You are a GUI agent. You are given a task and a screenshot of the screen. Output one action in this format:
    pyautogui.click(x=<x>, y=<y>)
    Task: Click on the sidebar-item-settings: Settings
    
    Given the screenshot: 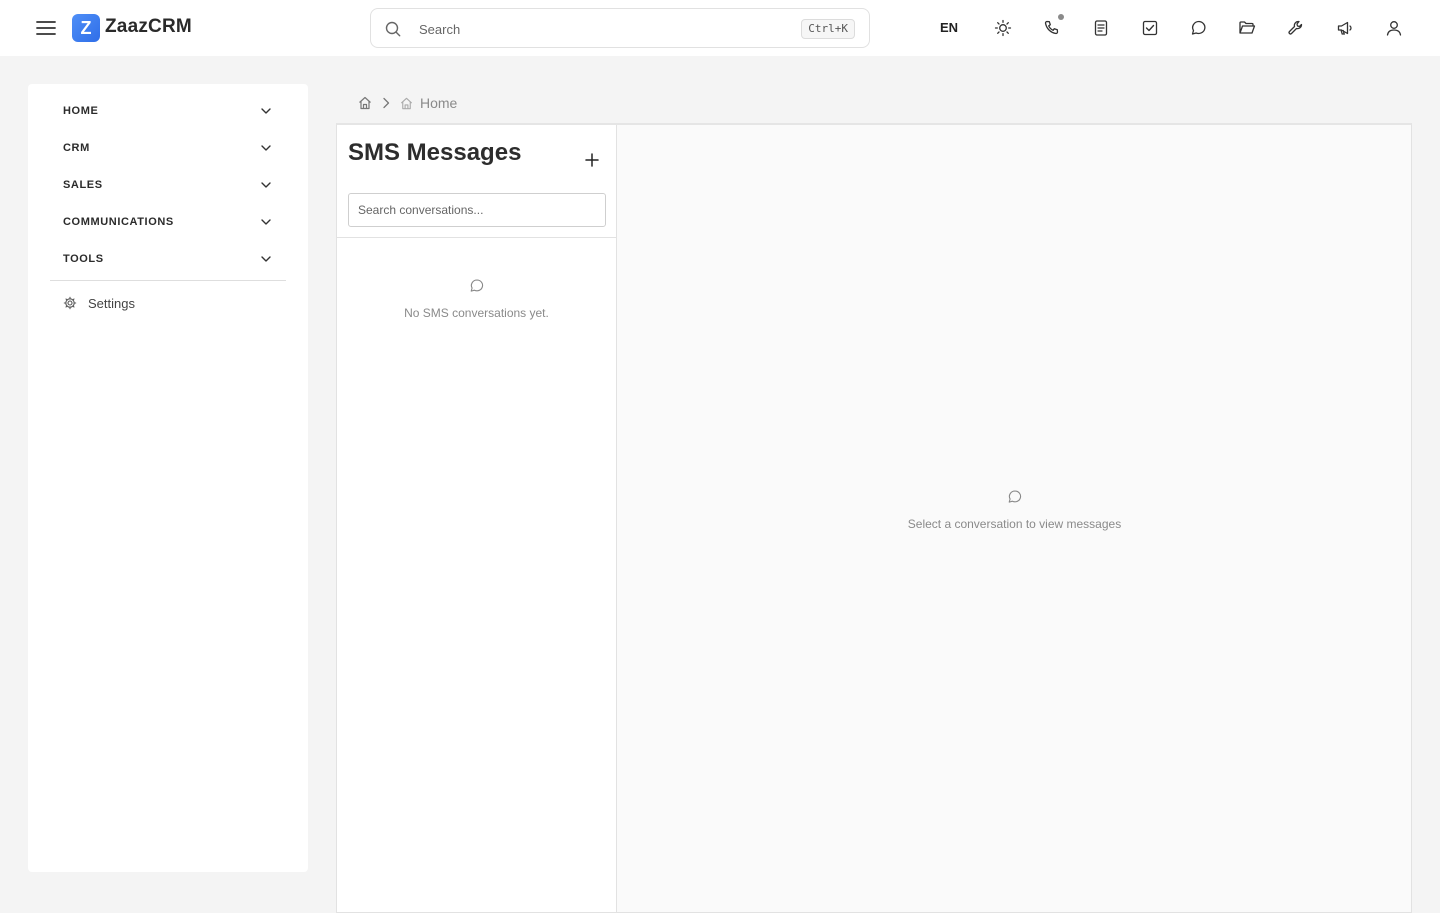 What is the action you would take?
    pyautogui.click(x=168, y=303)
    